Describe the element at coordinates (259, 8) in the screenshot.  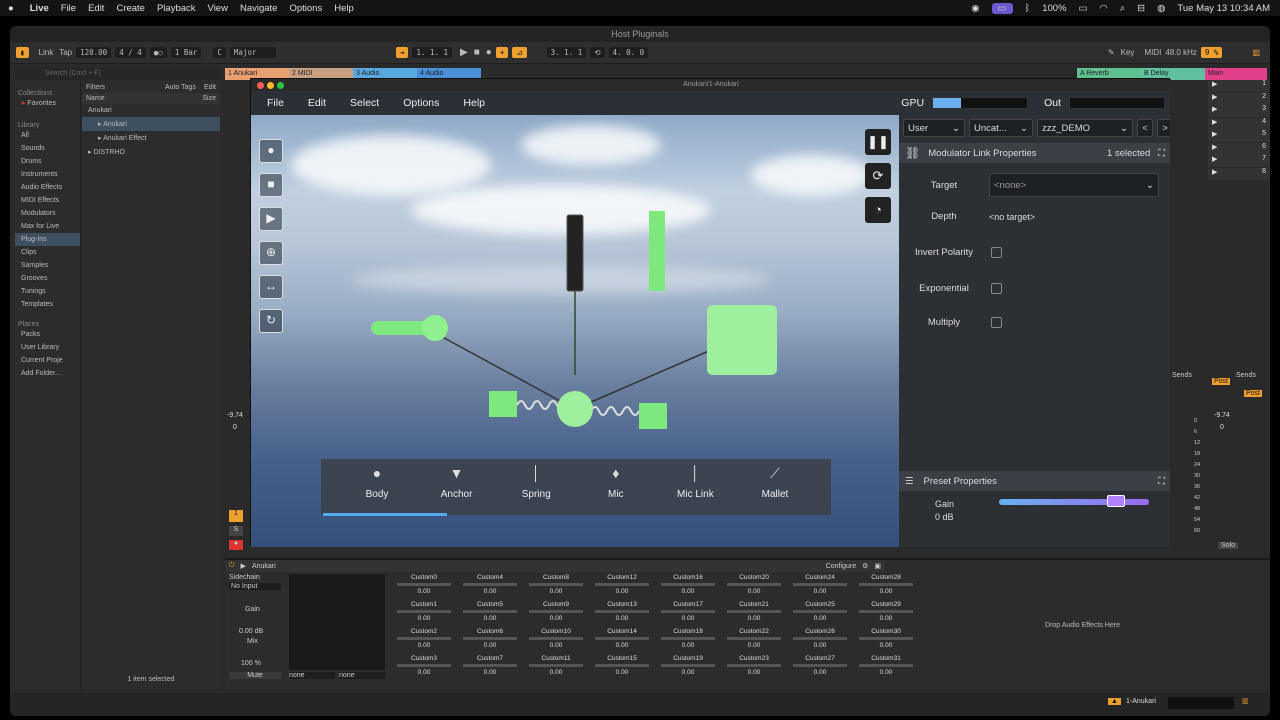
I see `menu-navigate: Navigate` at that location.